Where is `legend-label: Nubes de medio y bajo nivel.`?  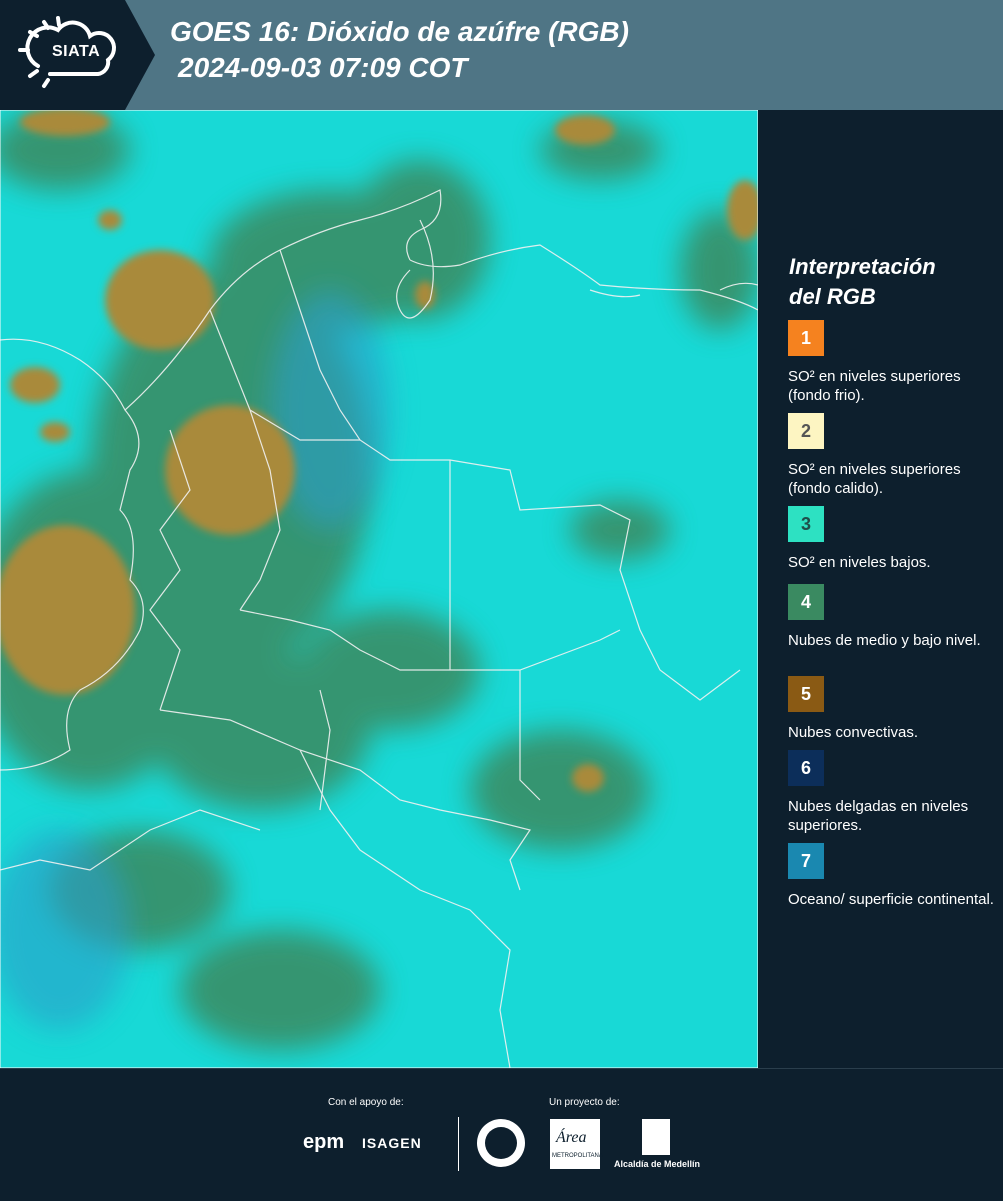
legend-label: Nubes de medio y bajo nivel. is located at coordinates (884, 640).